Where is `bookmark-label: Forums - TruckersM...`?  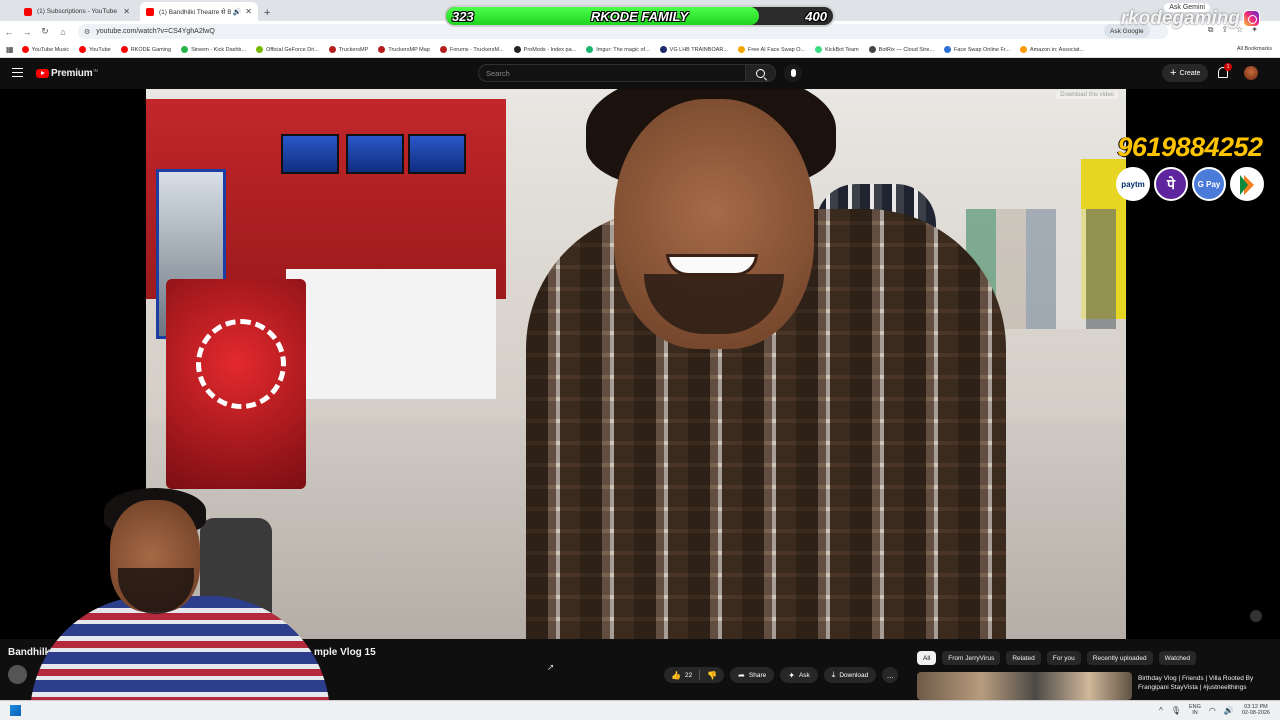
bookmark-label: Forums - TruckersM... is located at coordinates (476, 49).